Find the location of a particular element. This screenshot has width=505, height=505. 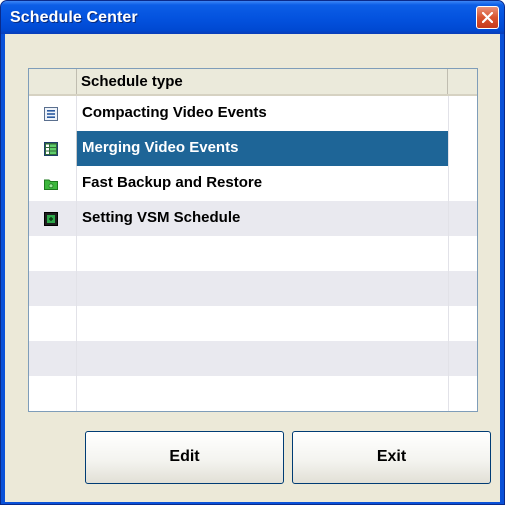

edit-button: Edit is located at coordinates (184, 457).